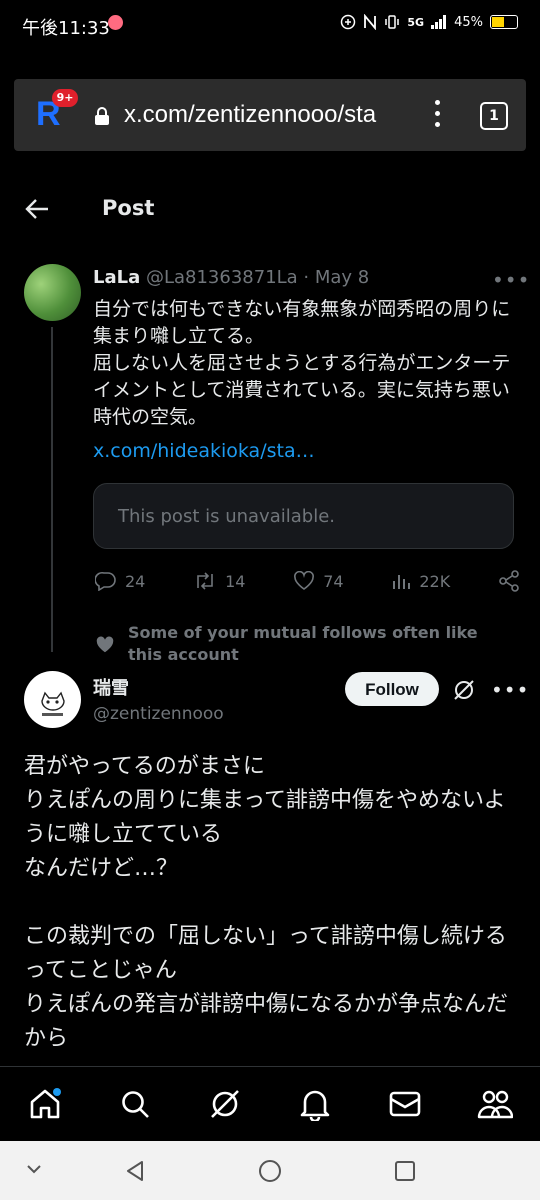 This screenshot has height=1200, width=540. I want to click on lock-icon, so click(102, 116).